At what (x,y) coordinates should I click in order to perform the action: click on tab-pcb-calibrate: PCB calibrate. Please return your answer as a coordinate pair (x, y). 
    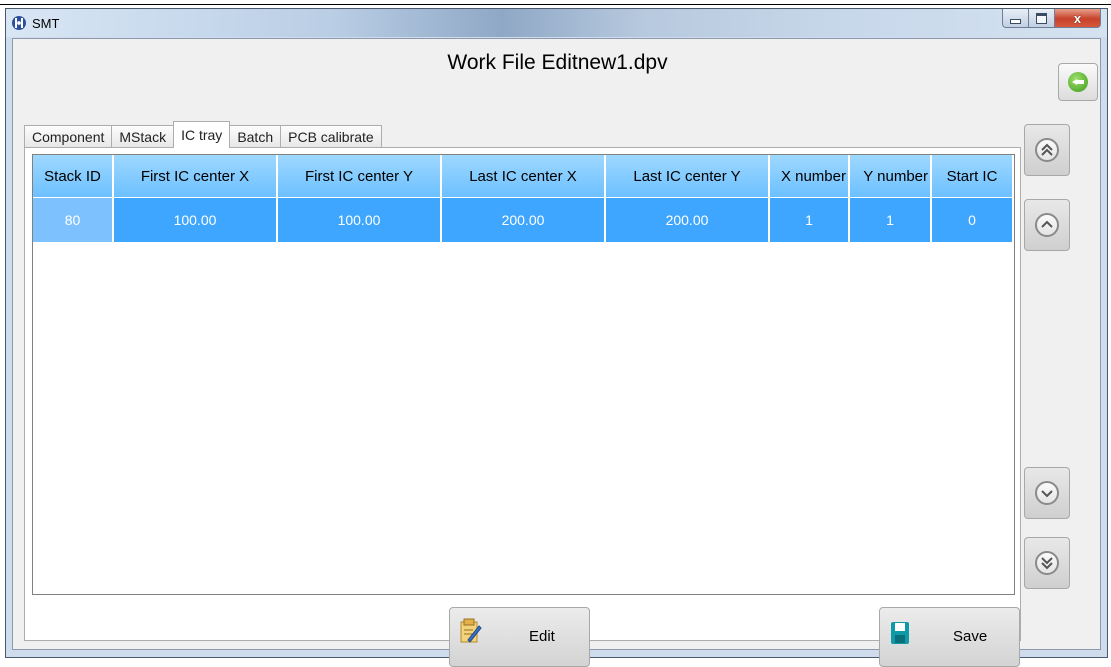
    Looking at the image, I should click on (331, 136).